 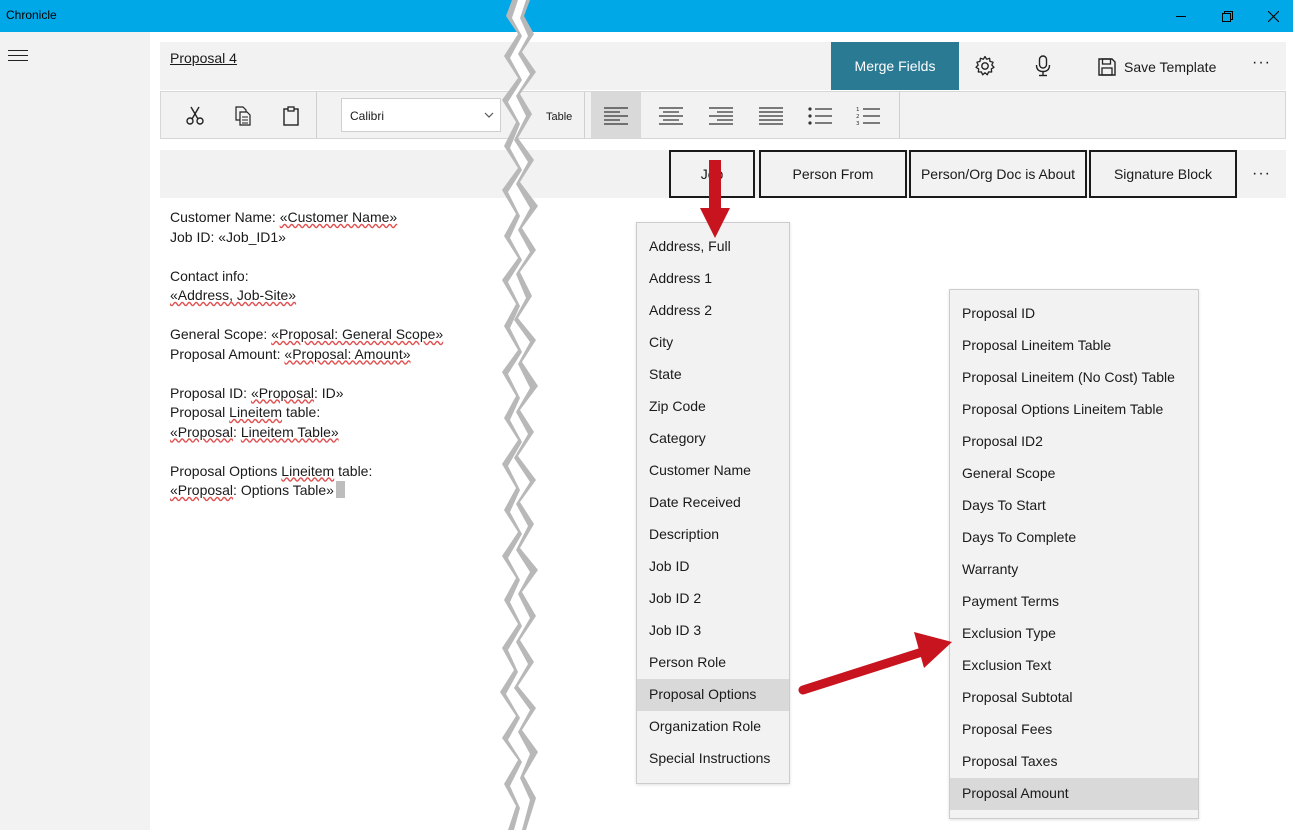 What do you see at coordinates (243, 116) in the screenshot?
I see `copy-icon` at bounding box center [243, 116].